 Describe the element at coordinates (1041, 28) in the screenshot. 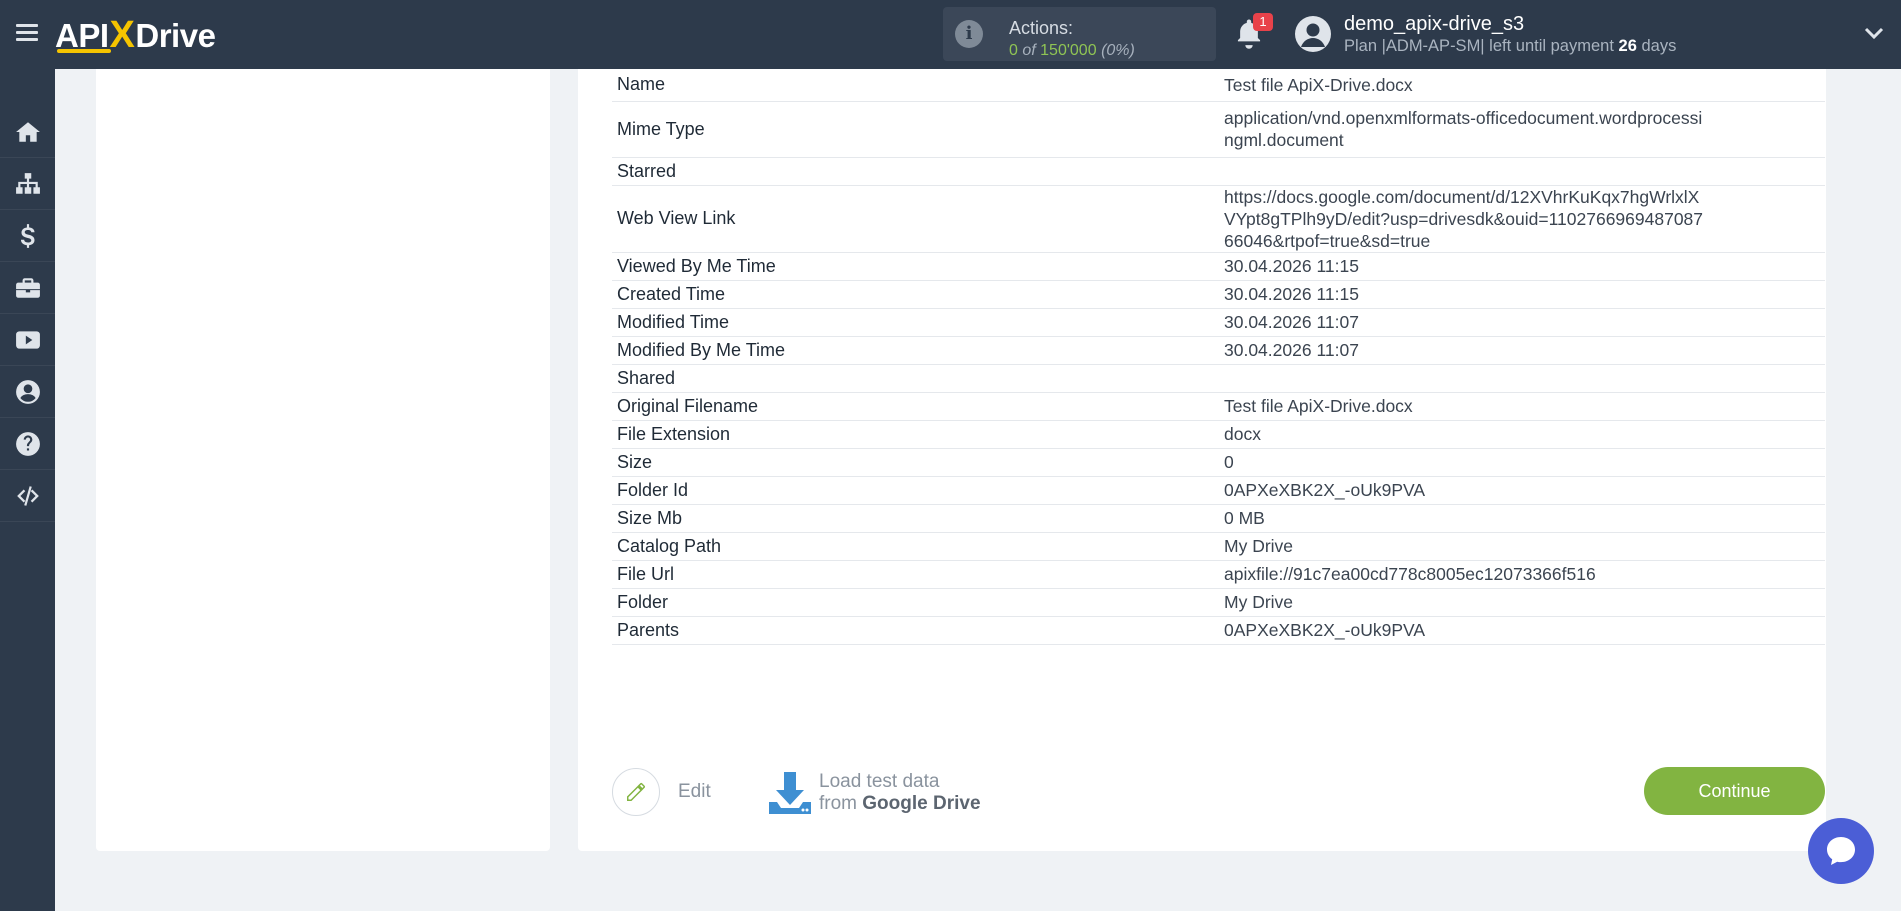

I see `actions-label: Actions:` at that location.